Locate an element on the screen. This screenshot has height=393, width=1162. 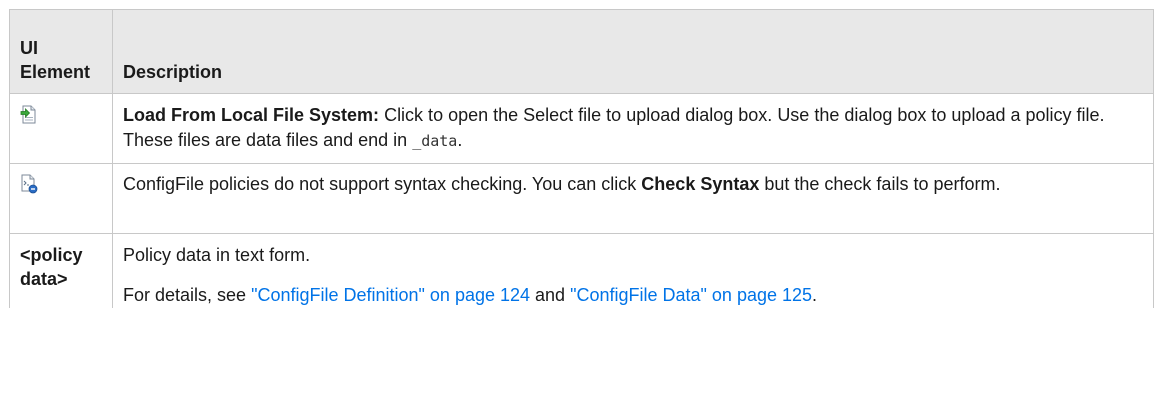
ui-element-cell: <policy data> is located at coordinates (61, 270).